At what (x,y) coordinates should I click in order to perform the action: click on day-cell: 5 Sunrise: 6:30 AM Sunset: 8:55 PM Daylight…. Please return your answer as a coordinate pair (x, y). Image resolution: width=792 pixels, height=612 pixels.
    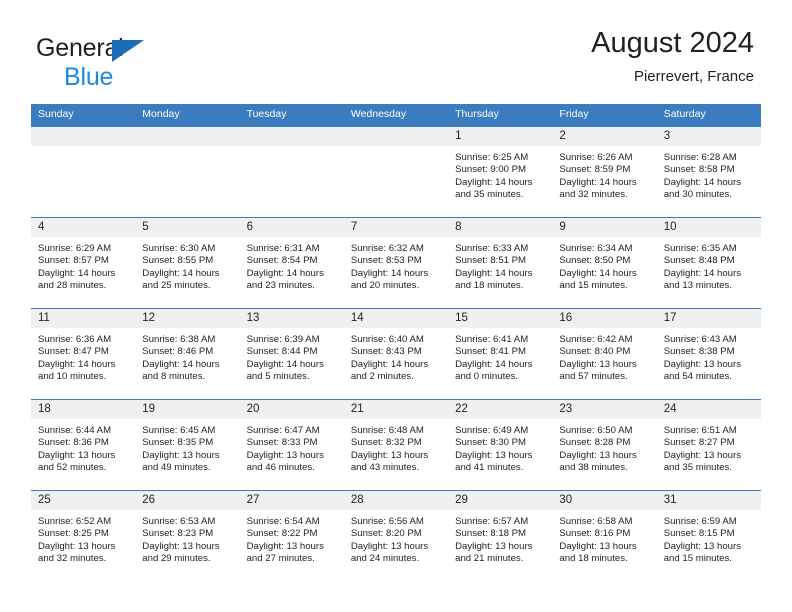
    Looking at the image, I should click on (187, 262).